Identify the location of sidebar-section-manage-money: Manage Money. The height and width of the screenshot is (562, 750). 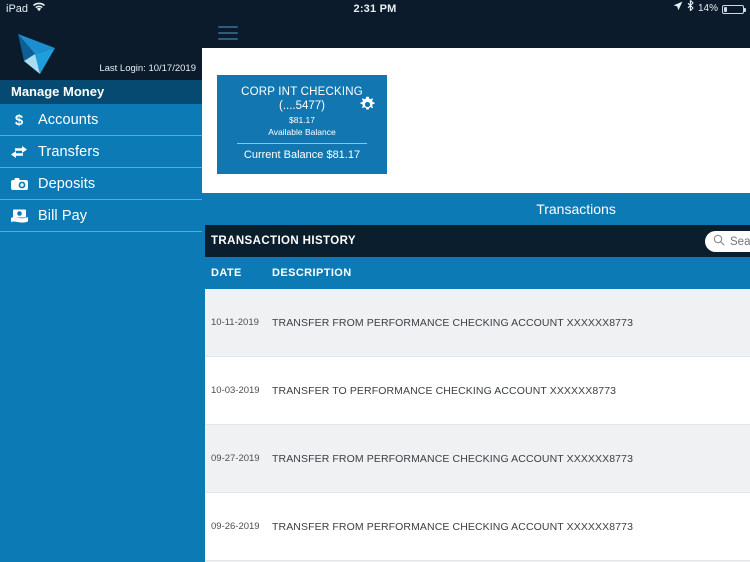
(101, 92).